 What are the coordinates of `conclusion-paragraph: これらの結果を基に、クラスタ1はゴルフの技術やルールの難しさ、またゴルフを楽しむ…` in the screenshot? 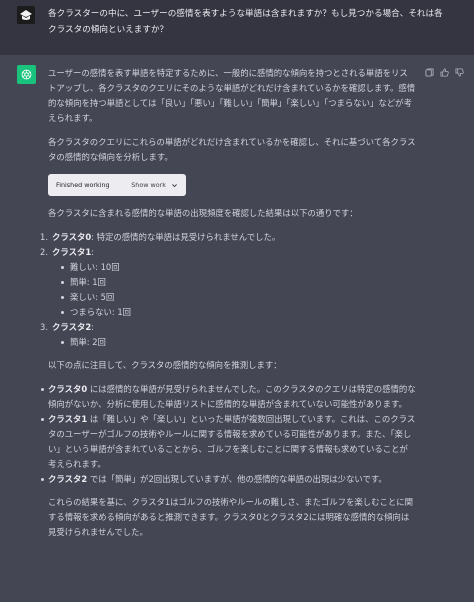 It's located at (231, 517).